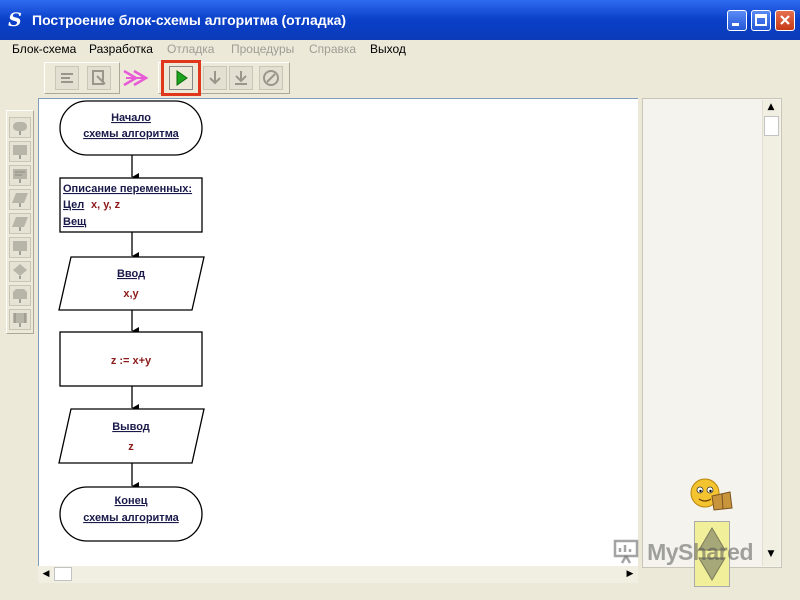 Image resolution: width=800 pixels, height=600 pixels. Describe the element at coordinates (121, 49) in the screenshot. I see `menu-development: Разработка` at that location.